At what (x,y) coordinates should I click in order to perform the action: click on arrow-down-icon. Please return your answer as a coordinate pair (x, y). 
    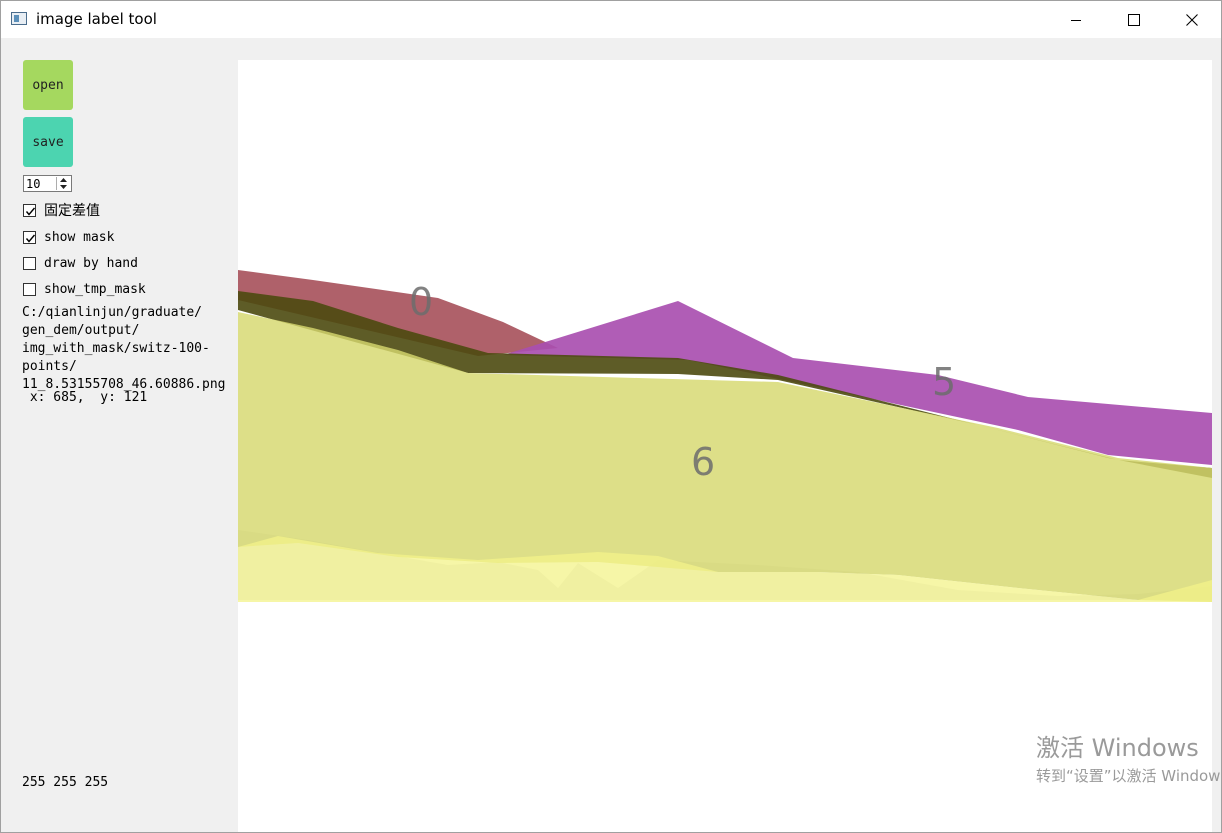
    Looking at the image, I should click on (63, 187).